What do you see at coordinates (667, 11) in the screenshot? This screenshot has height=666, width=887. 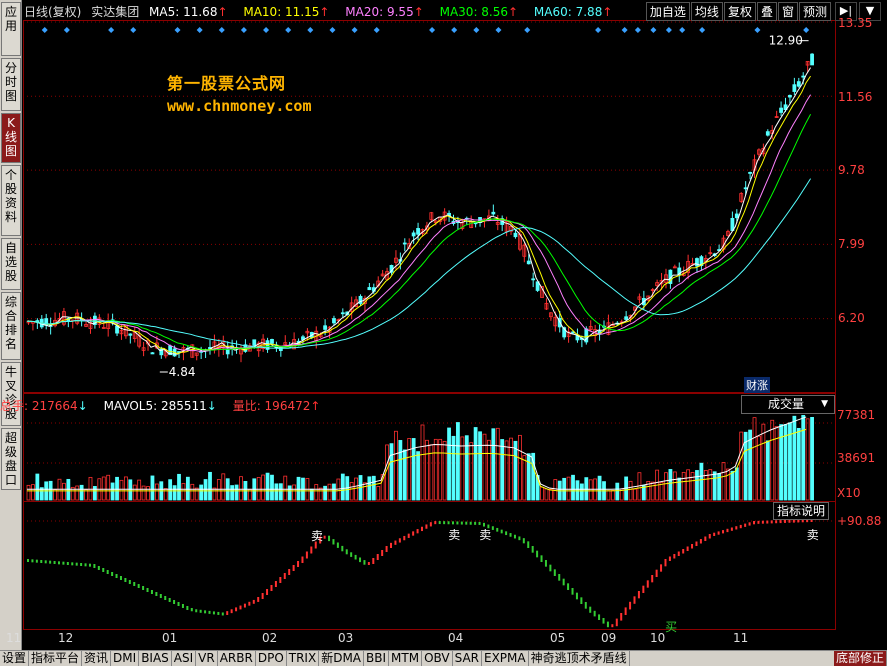 I see `add-favorite-button: 加自选` at bounding box center [667, 11].